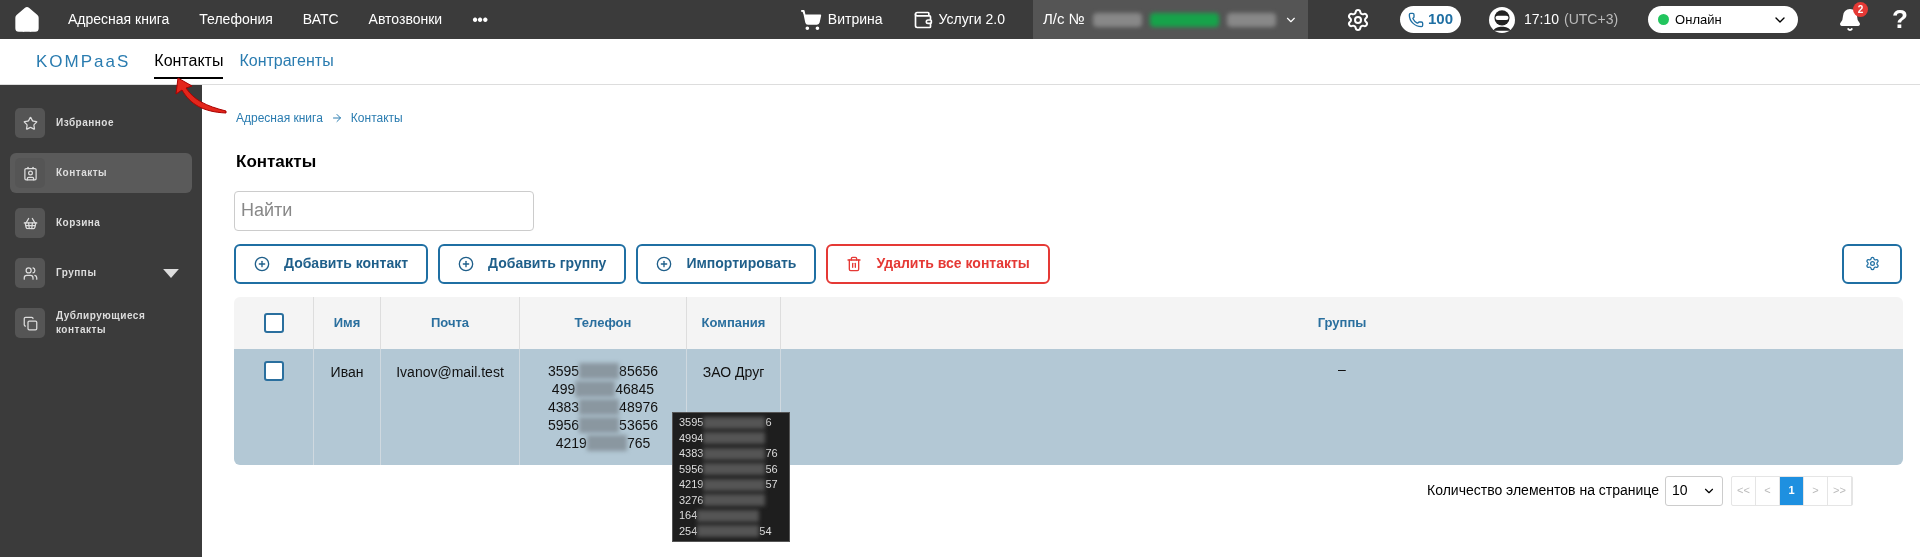  What do you see at coordinates (1342, 369) in the screenshot?
I see `table-cell-text: –` at bounding box center [1342, 369].